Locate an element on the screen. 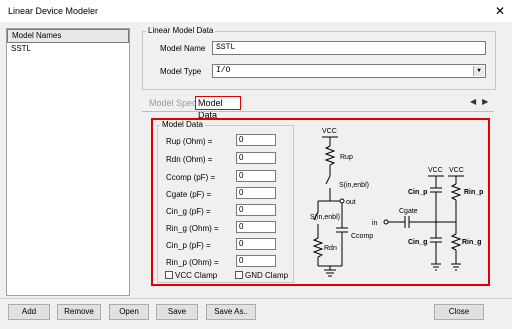 The width and height of the screenshot is (512, 329). rin-p-input: 0 is located at coordinates (256, 261).